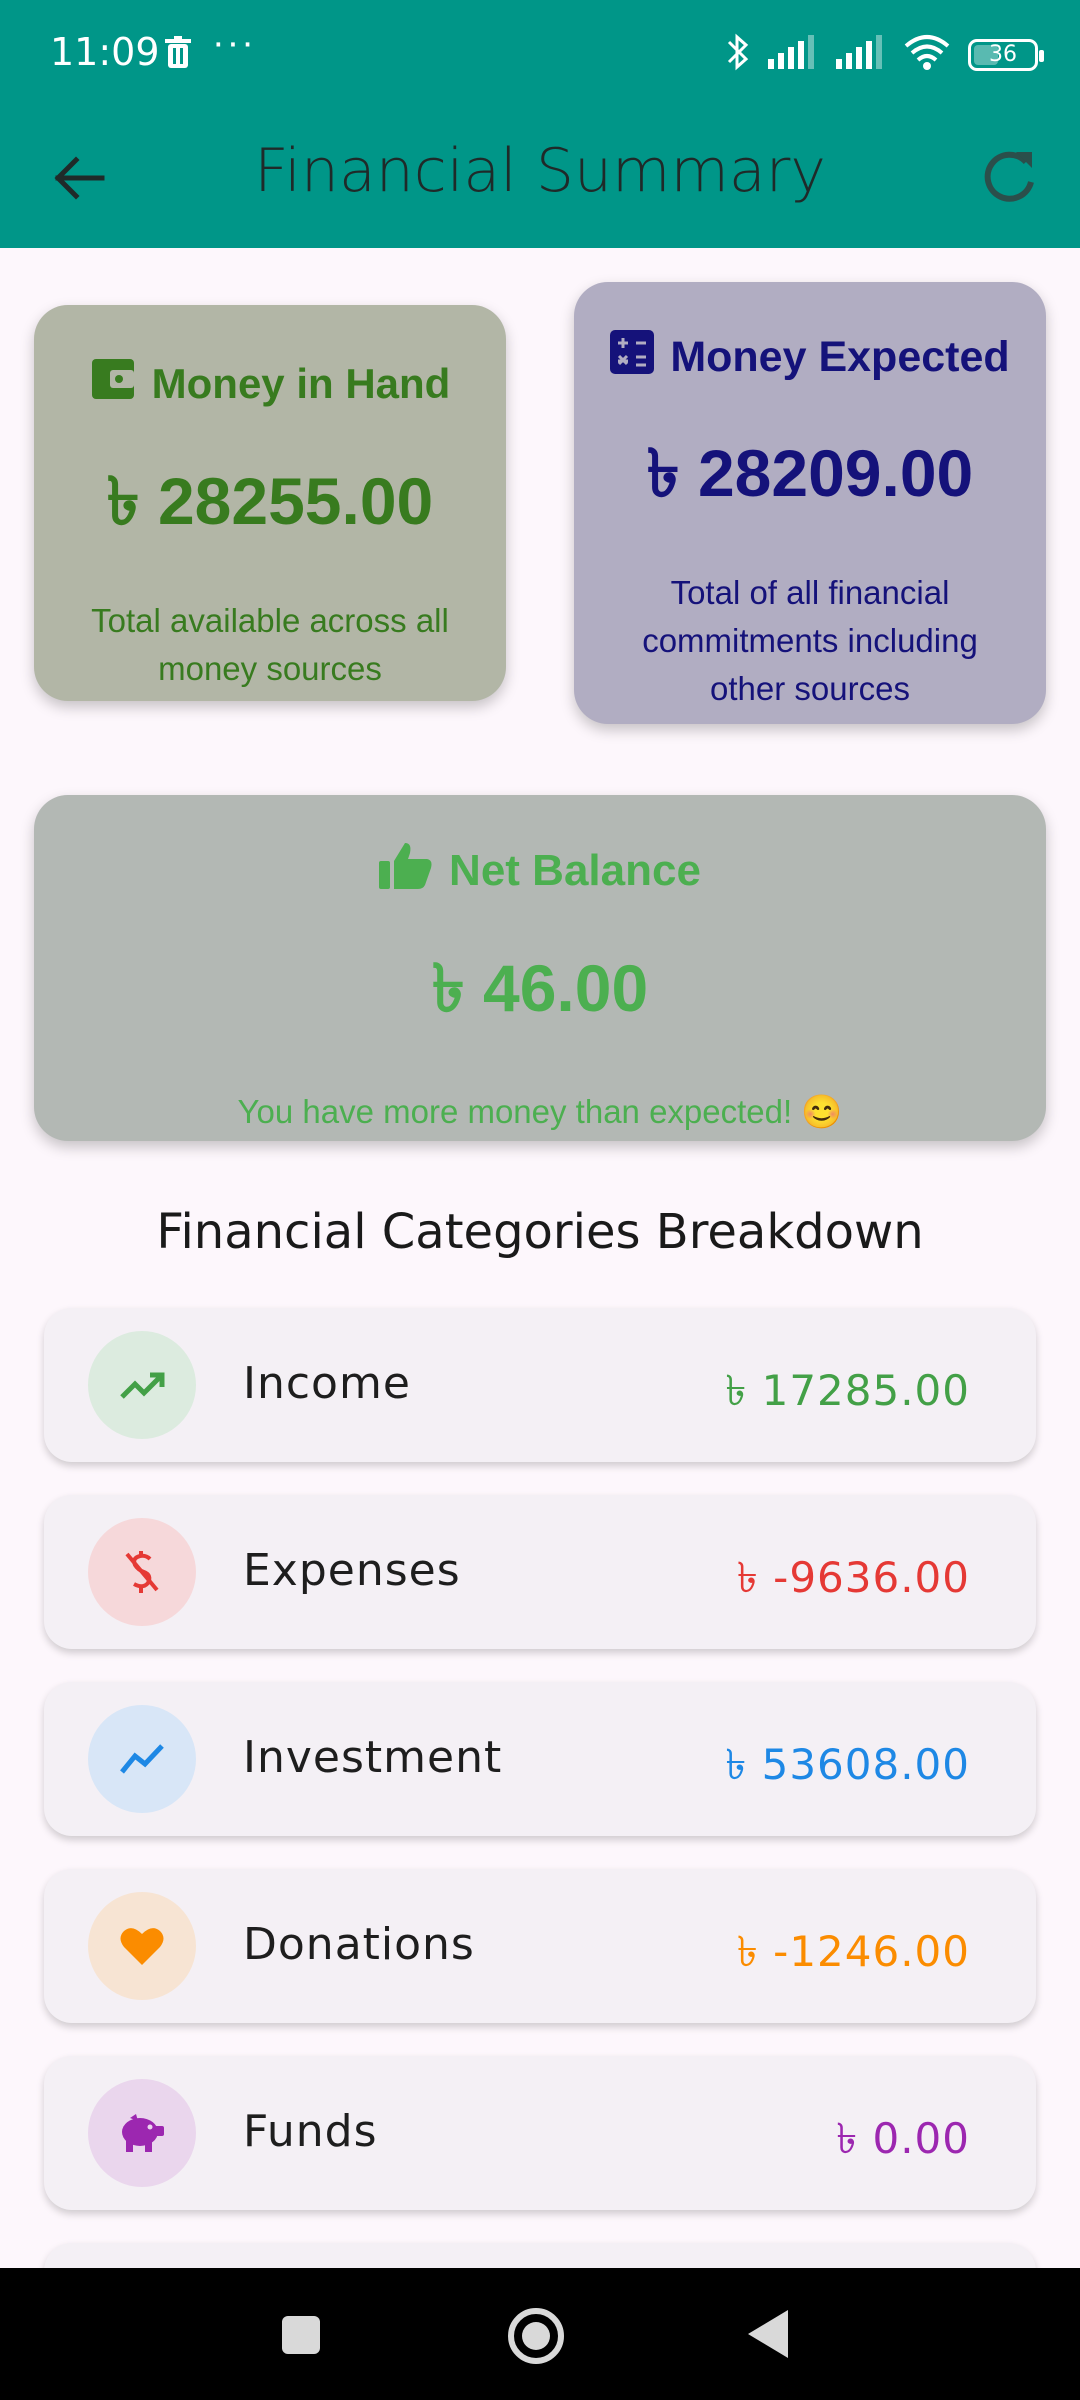 The height and width of the screenshot is (2400, 1080). Describe the element at coordinates (327, 1383) in the screenshot. I see `category-label: Income` at that location.